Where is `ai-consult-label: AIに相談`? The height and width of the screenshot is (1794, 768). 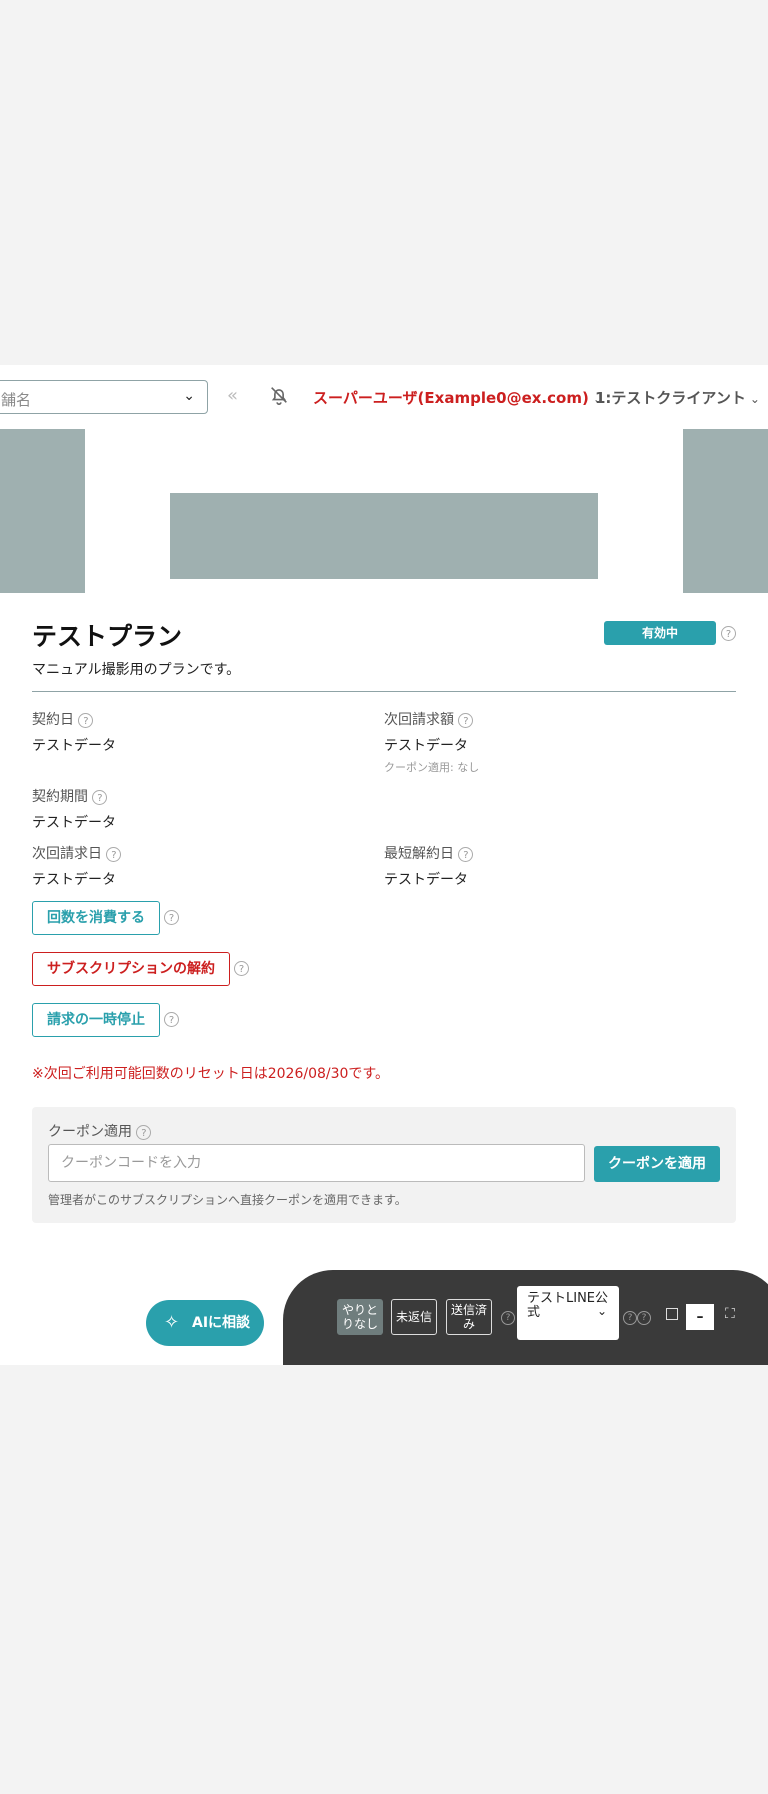
ai-consult-label: AIに相談 is located at coordinates (221, 1323).